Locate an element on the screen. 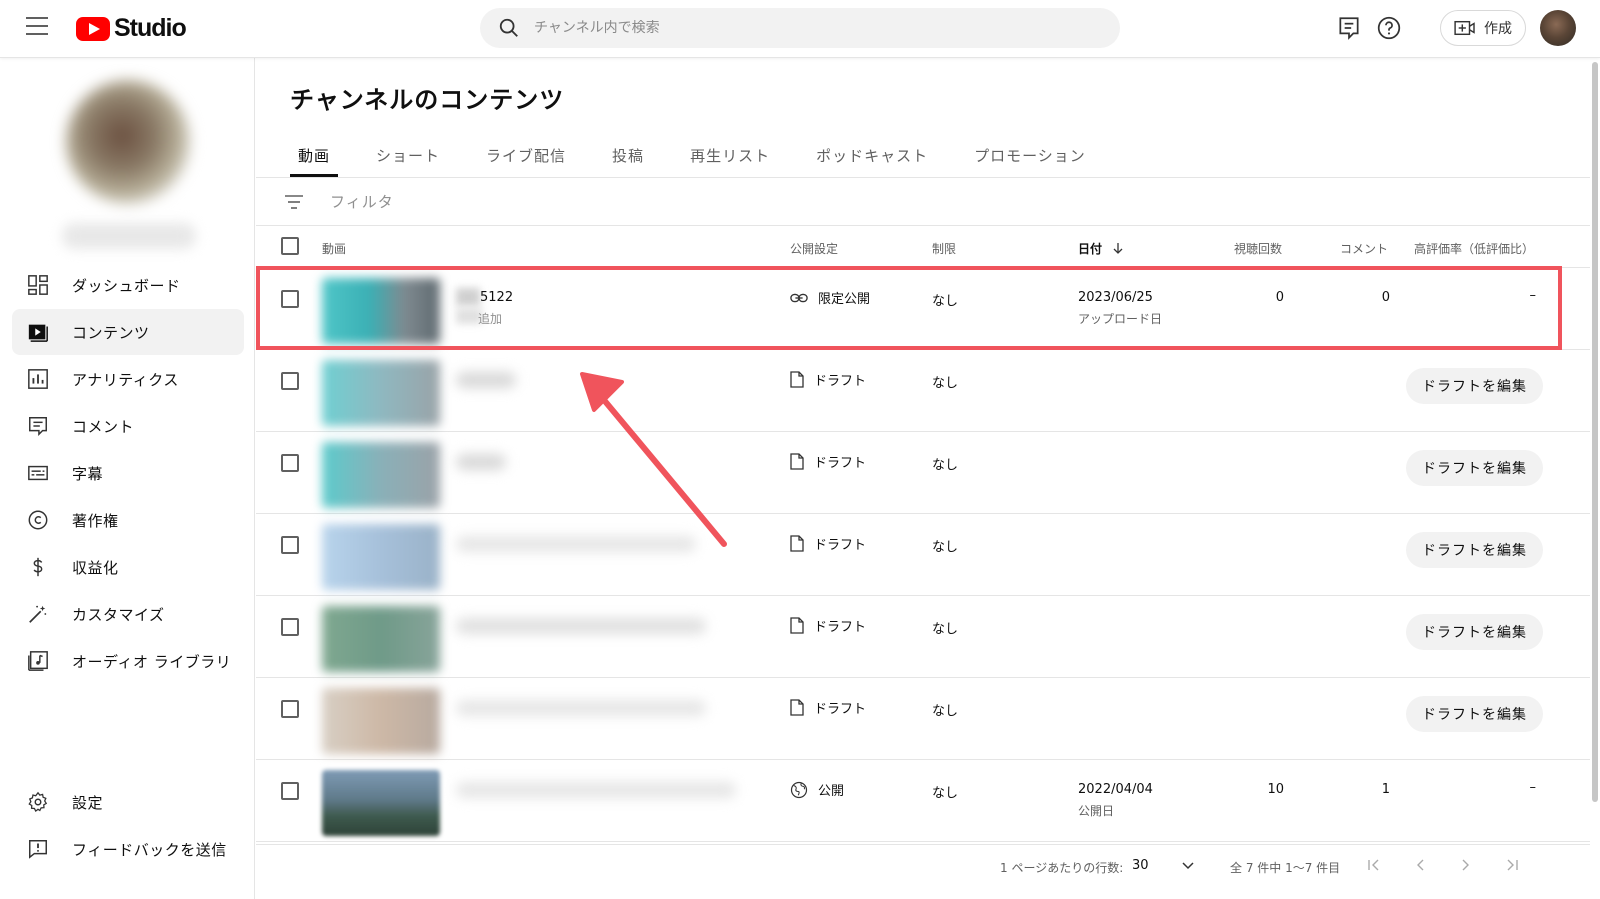 The image size is (1600, 899). chevron-down-icon is located at coordinates (1188, 865).